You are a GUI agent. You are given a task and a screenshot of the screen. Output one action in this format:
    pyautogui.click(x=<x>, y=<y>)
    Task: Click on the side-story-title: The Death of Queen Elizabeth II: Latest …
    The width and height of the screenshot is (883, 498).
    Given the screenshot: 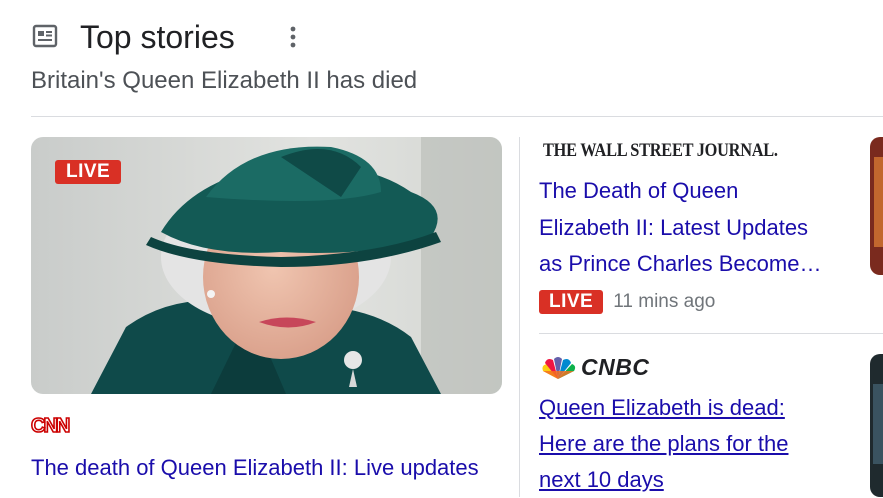 What is the action you would take?
    pyautogui.click(x=698, y=228)
    